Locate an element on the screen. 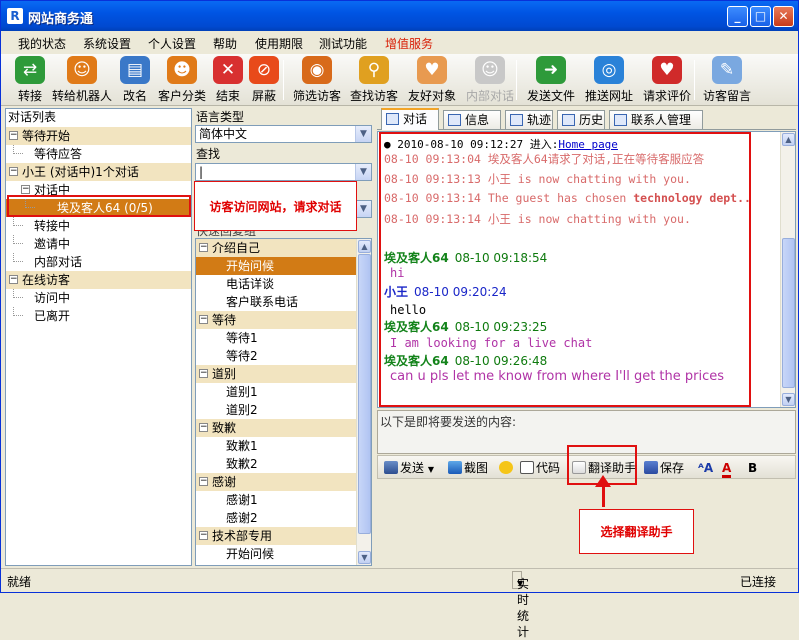 The image size is (799, 640). rename-card-button: ▤ 改名 is located at coordinates (135, 80).